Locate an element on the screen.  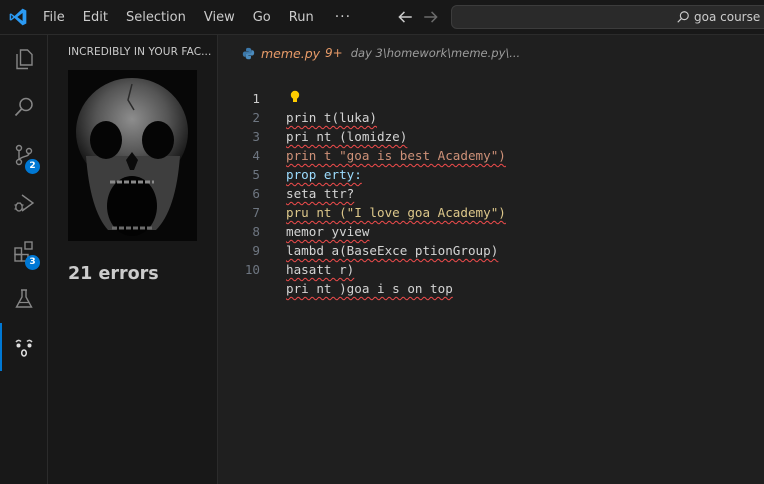
code-line: 10 pri nt )goa i s on top is located at coordinates (491, 268).